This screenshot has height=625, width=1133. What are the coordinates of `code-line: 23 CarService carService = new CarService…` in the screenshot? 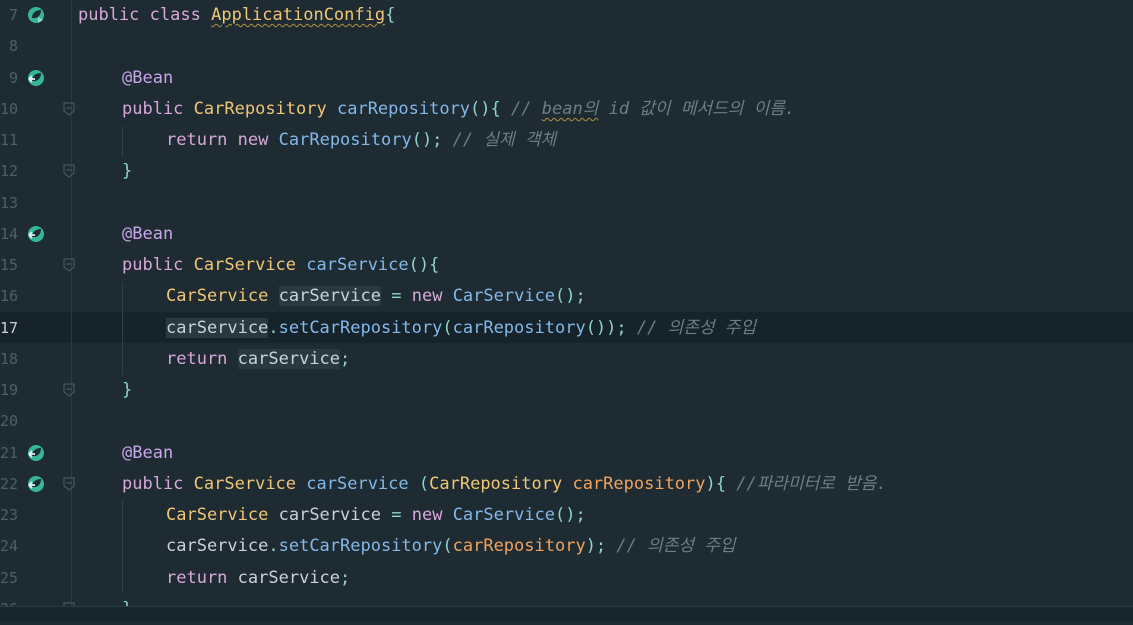 It's located at (566, 515).